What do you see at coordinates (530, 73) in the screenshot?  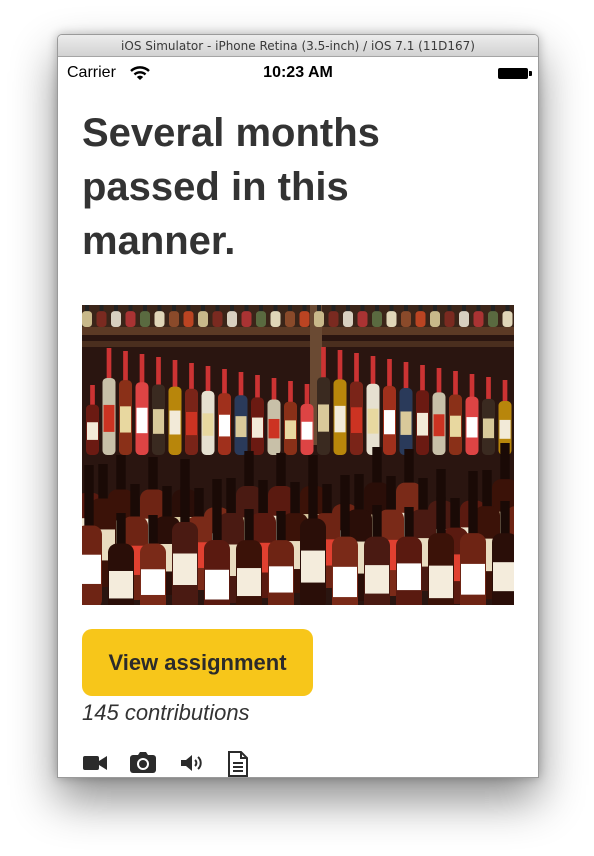 I see `battery-tip` at bounding box center [530, 73].